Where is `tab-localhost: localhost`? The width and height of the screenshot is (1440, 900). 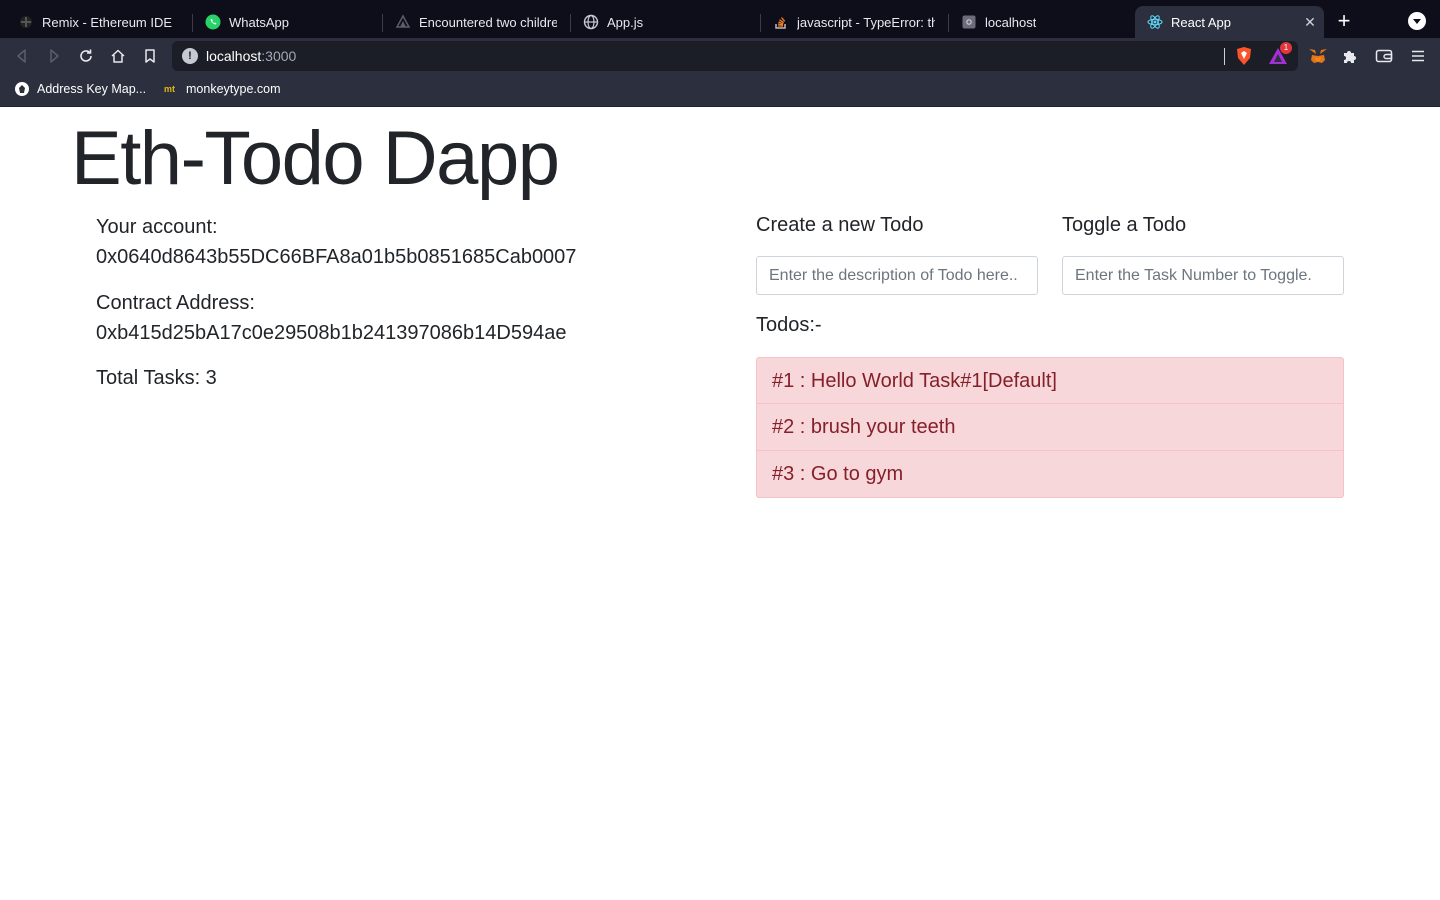 tab-localhost: localhost is located at coordinates (1041, 22).